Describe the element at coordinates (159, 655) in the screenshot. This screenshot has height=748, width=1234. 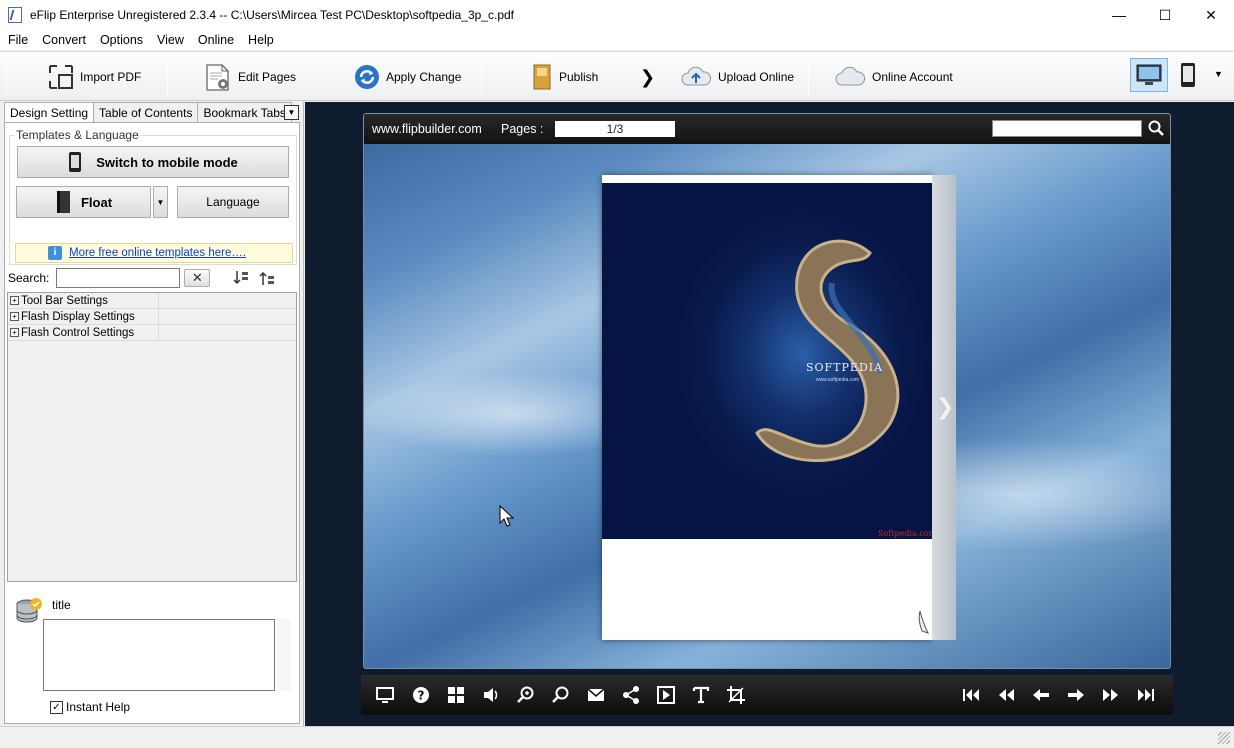
I see `help-text-box` at that location.